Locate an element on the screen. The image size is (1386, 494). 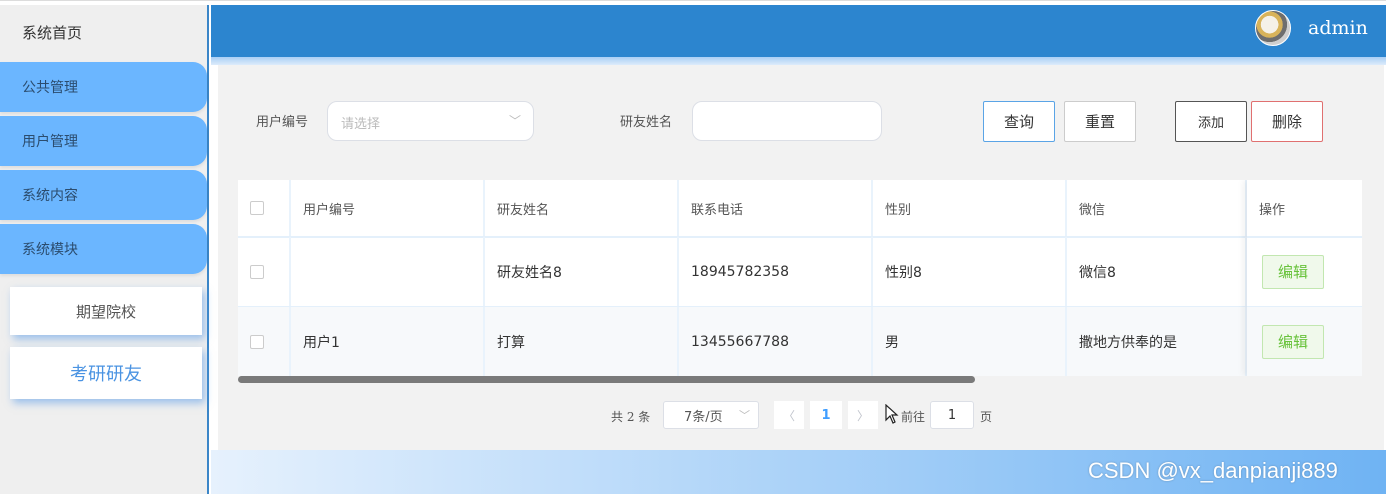
pagination-total: 共 2 条 is located at coordinates (631, 417).